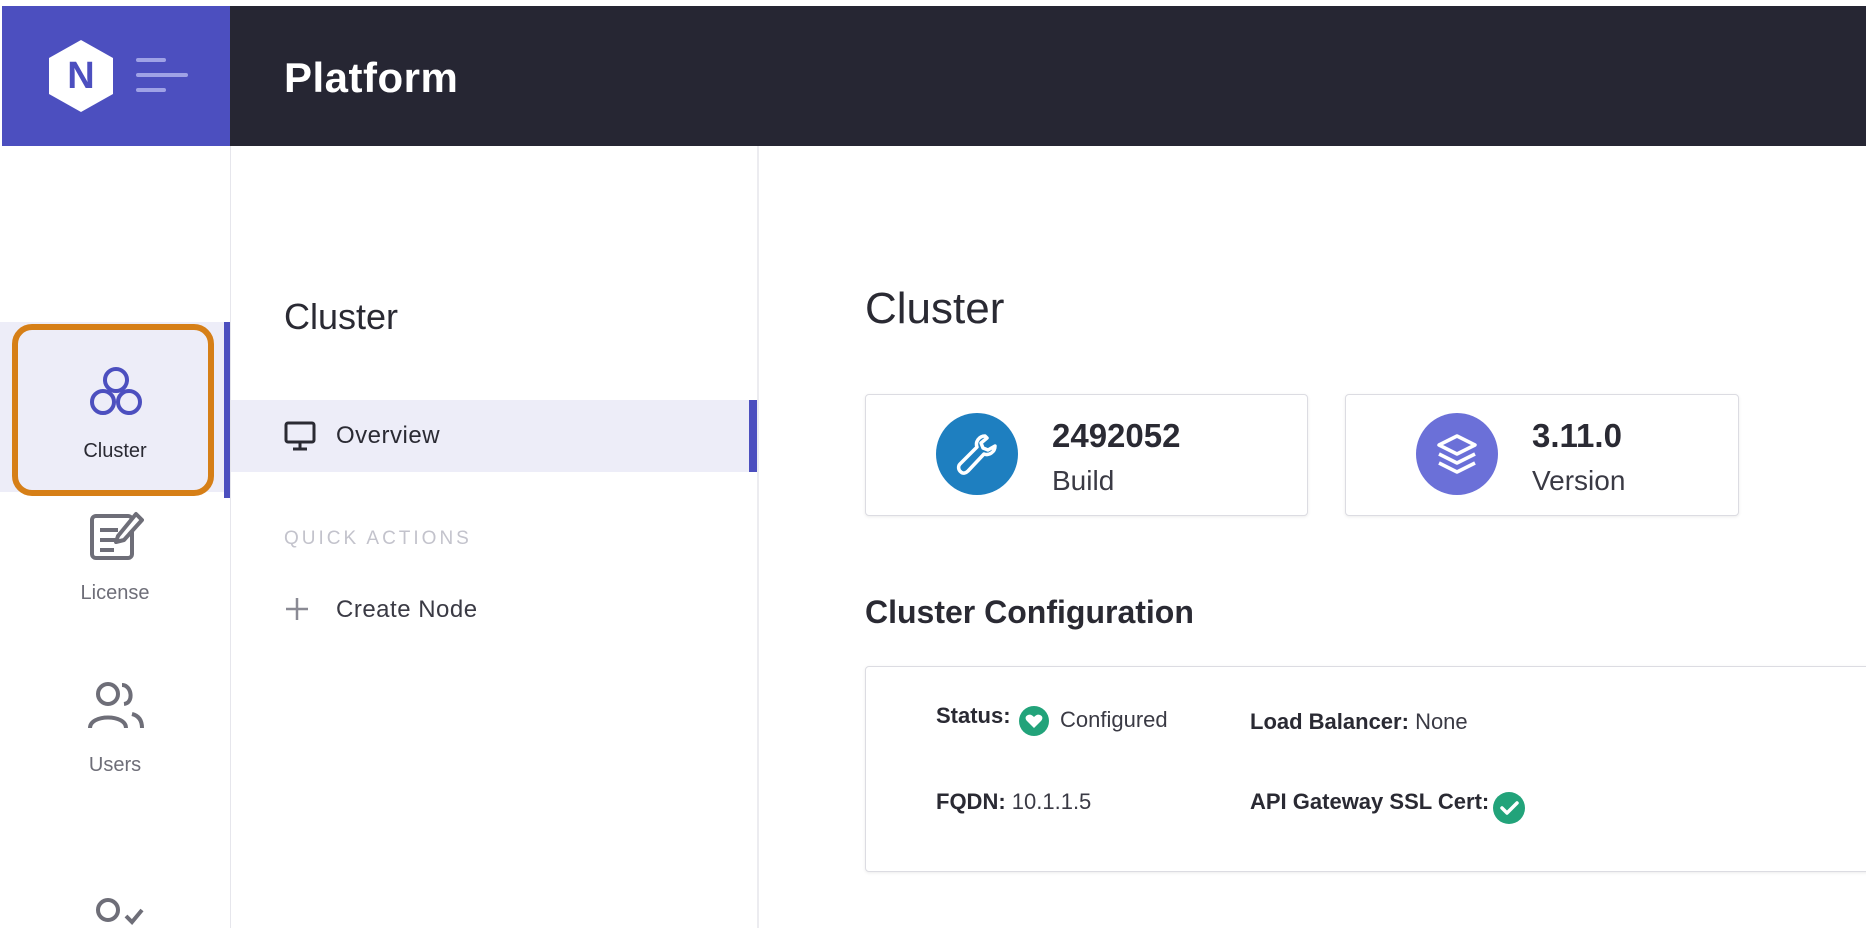 The image size is (1866, 928). I want to click on license-icon, so click(117, 536).